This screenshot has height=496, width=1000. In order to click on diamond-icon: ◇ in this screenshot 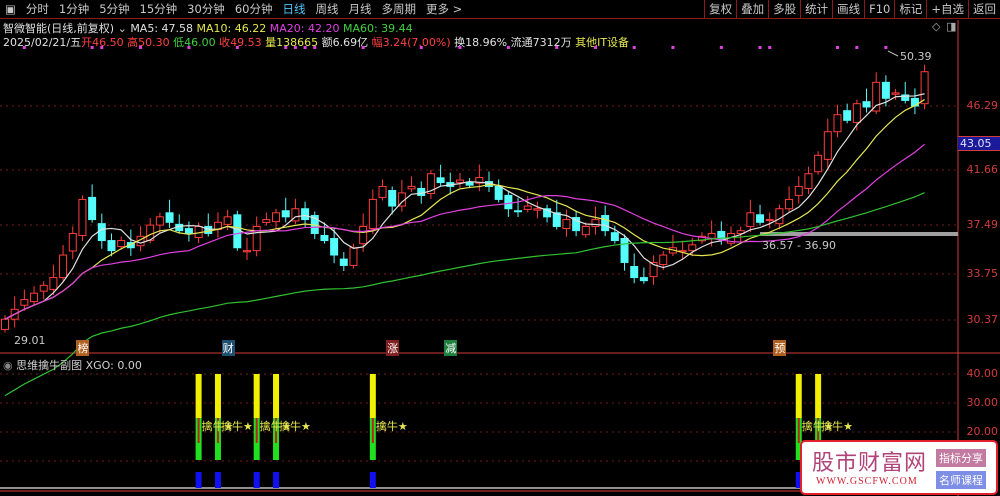, I will do `click(936, 26)`.